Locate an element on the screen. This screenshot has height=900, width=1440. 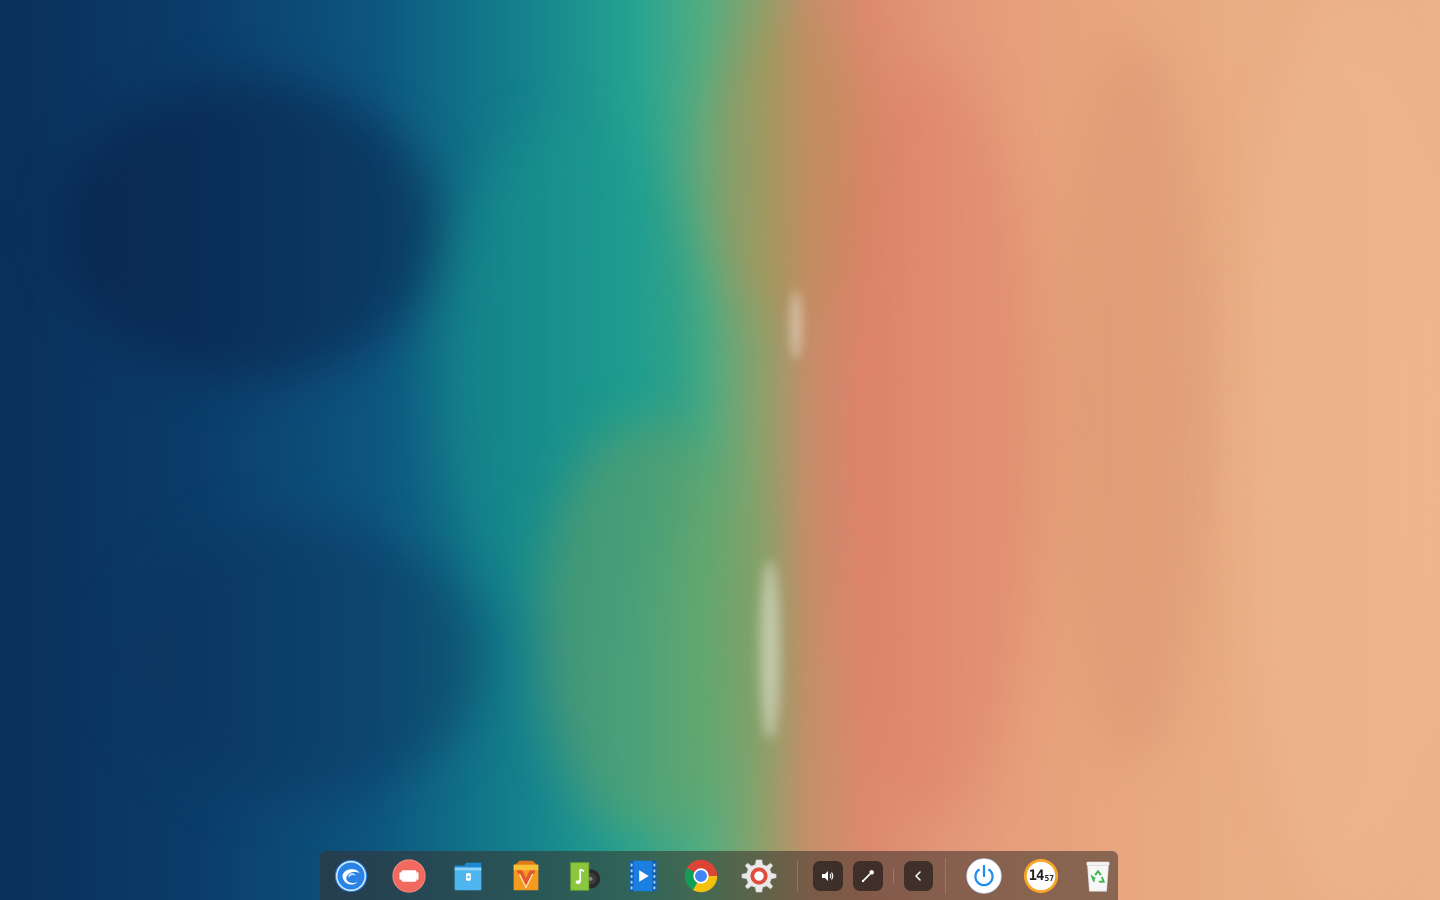
settings-gear-icon is located at coordinates (759, 875).